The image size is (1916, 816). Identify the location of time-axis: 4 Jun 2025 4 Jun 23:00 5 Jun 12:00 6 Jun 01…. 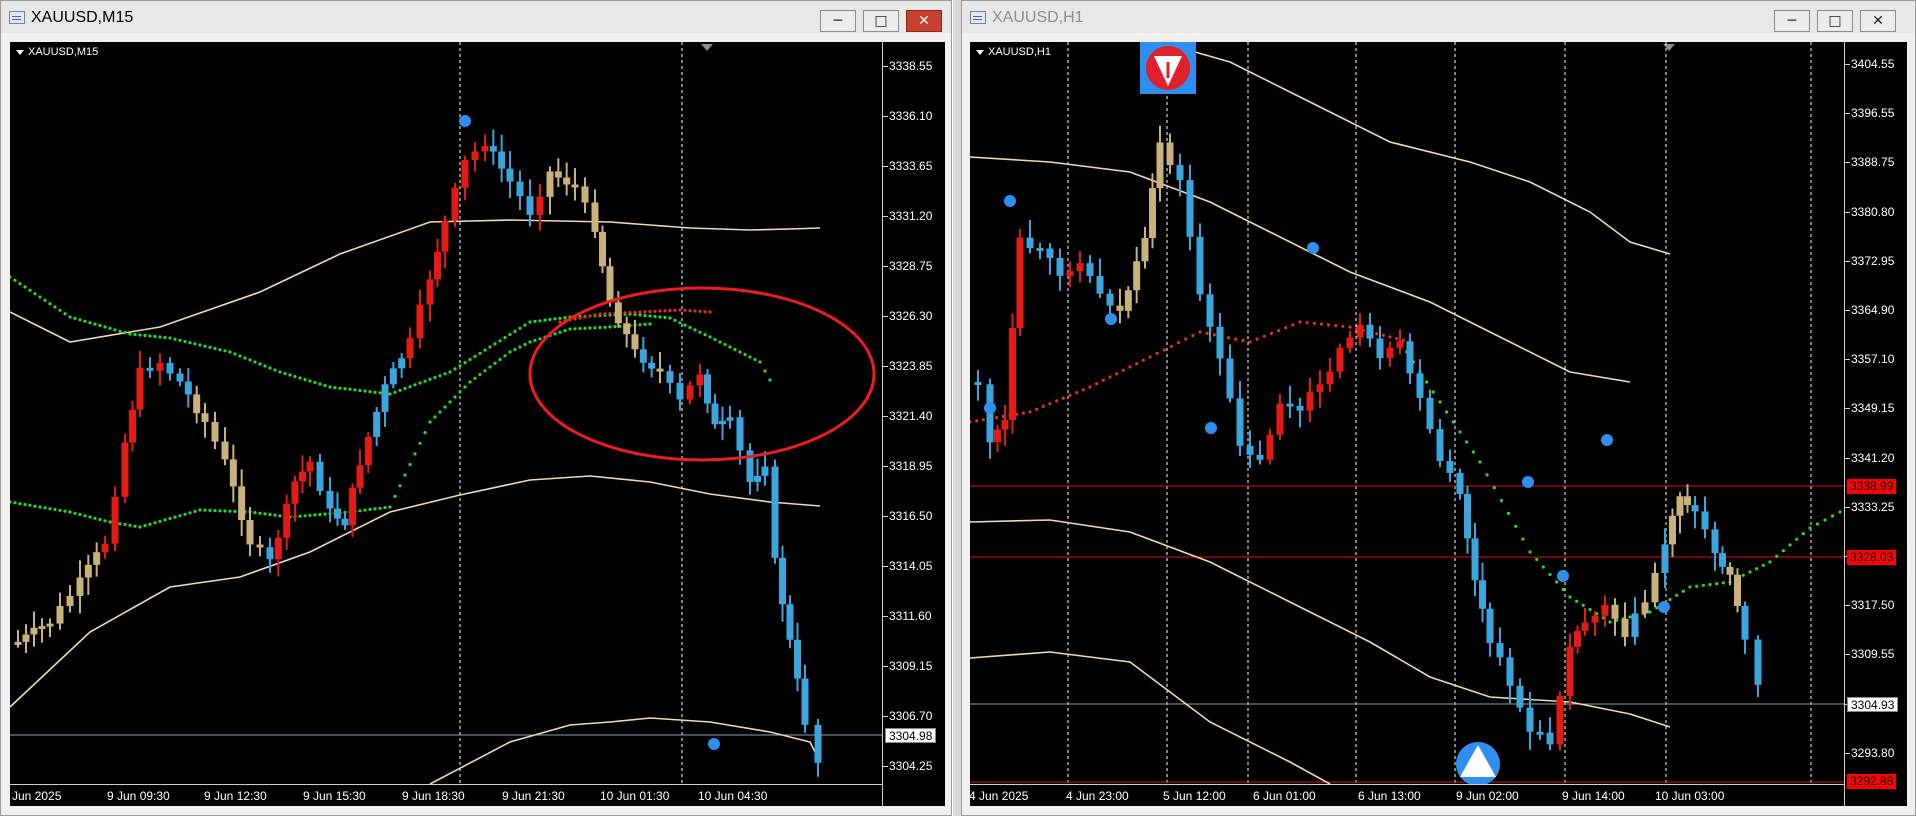
(1407, 795).